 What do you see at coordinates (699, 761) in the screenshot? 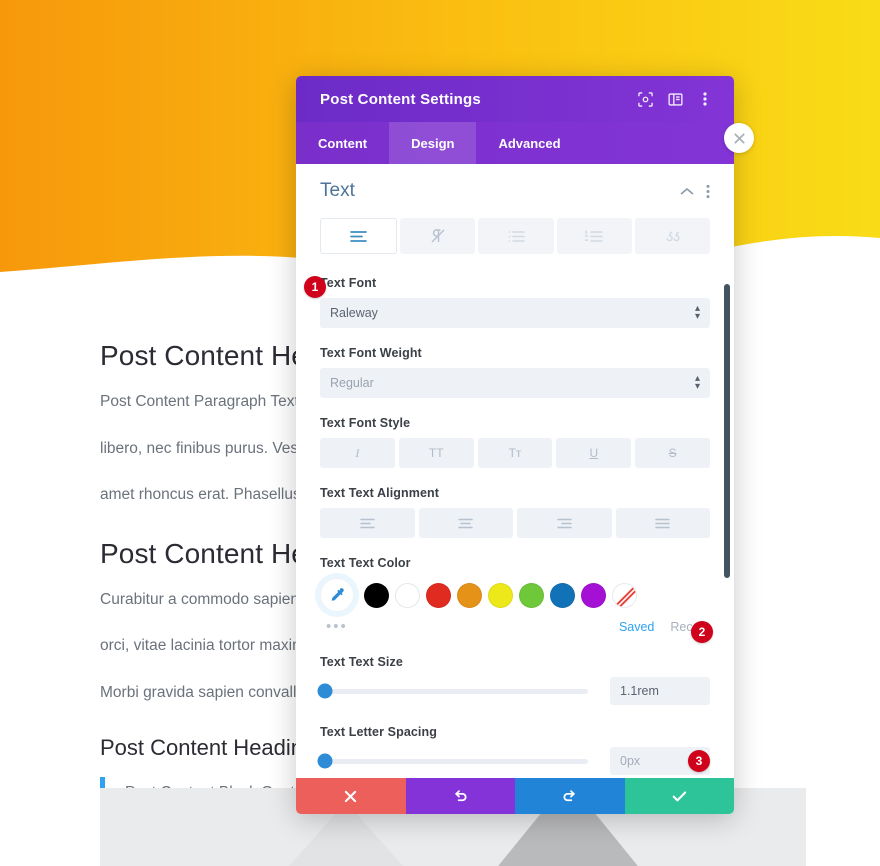
I see `annotation-badge-3: 3` at bounding box center [699, 761].